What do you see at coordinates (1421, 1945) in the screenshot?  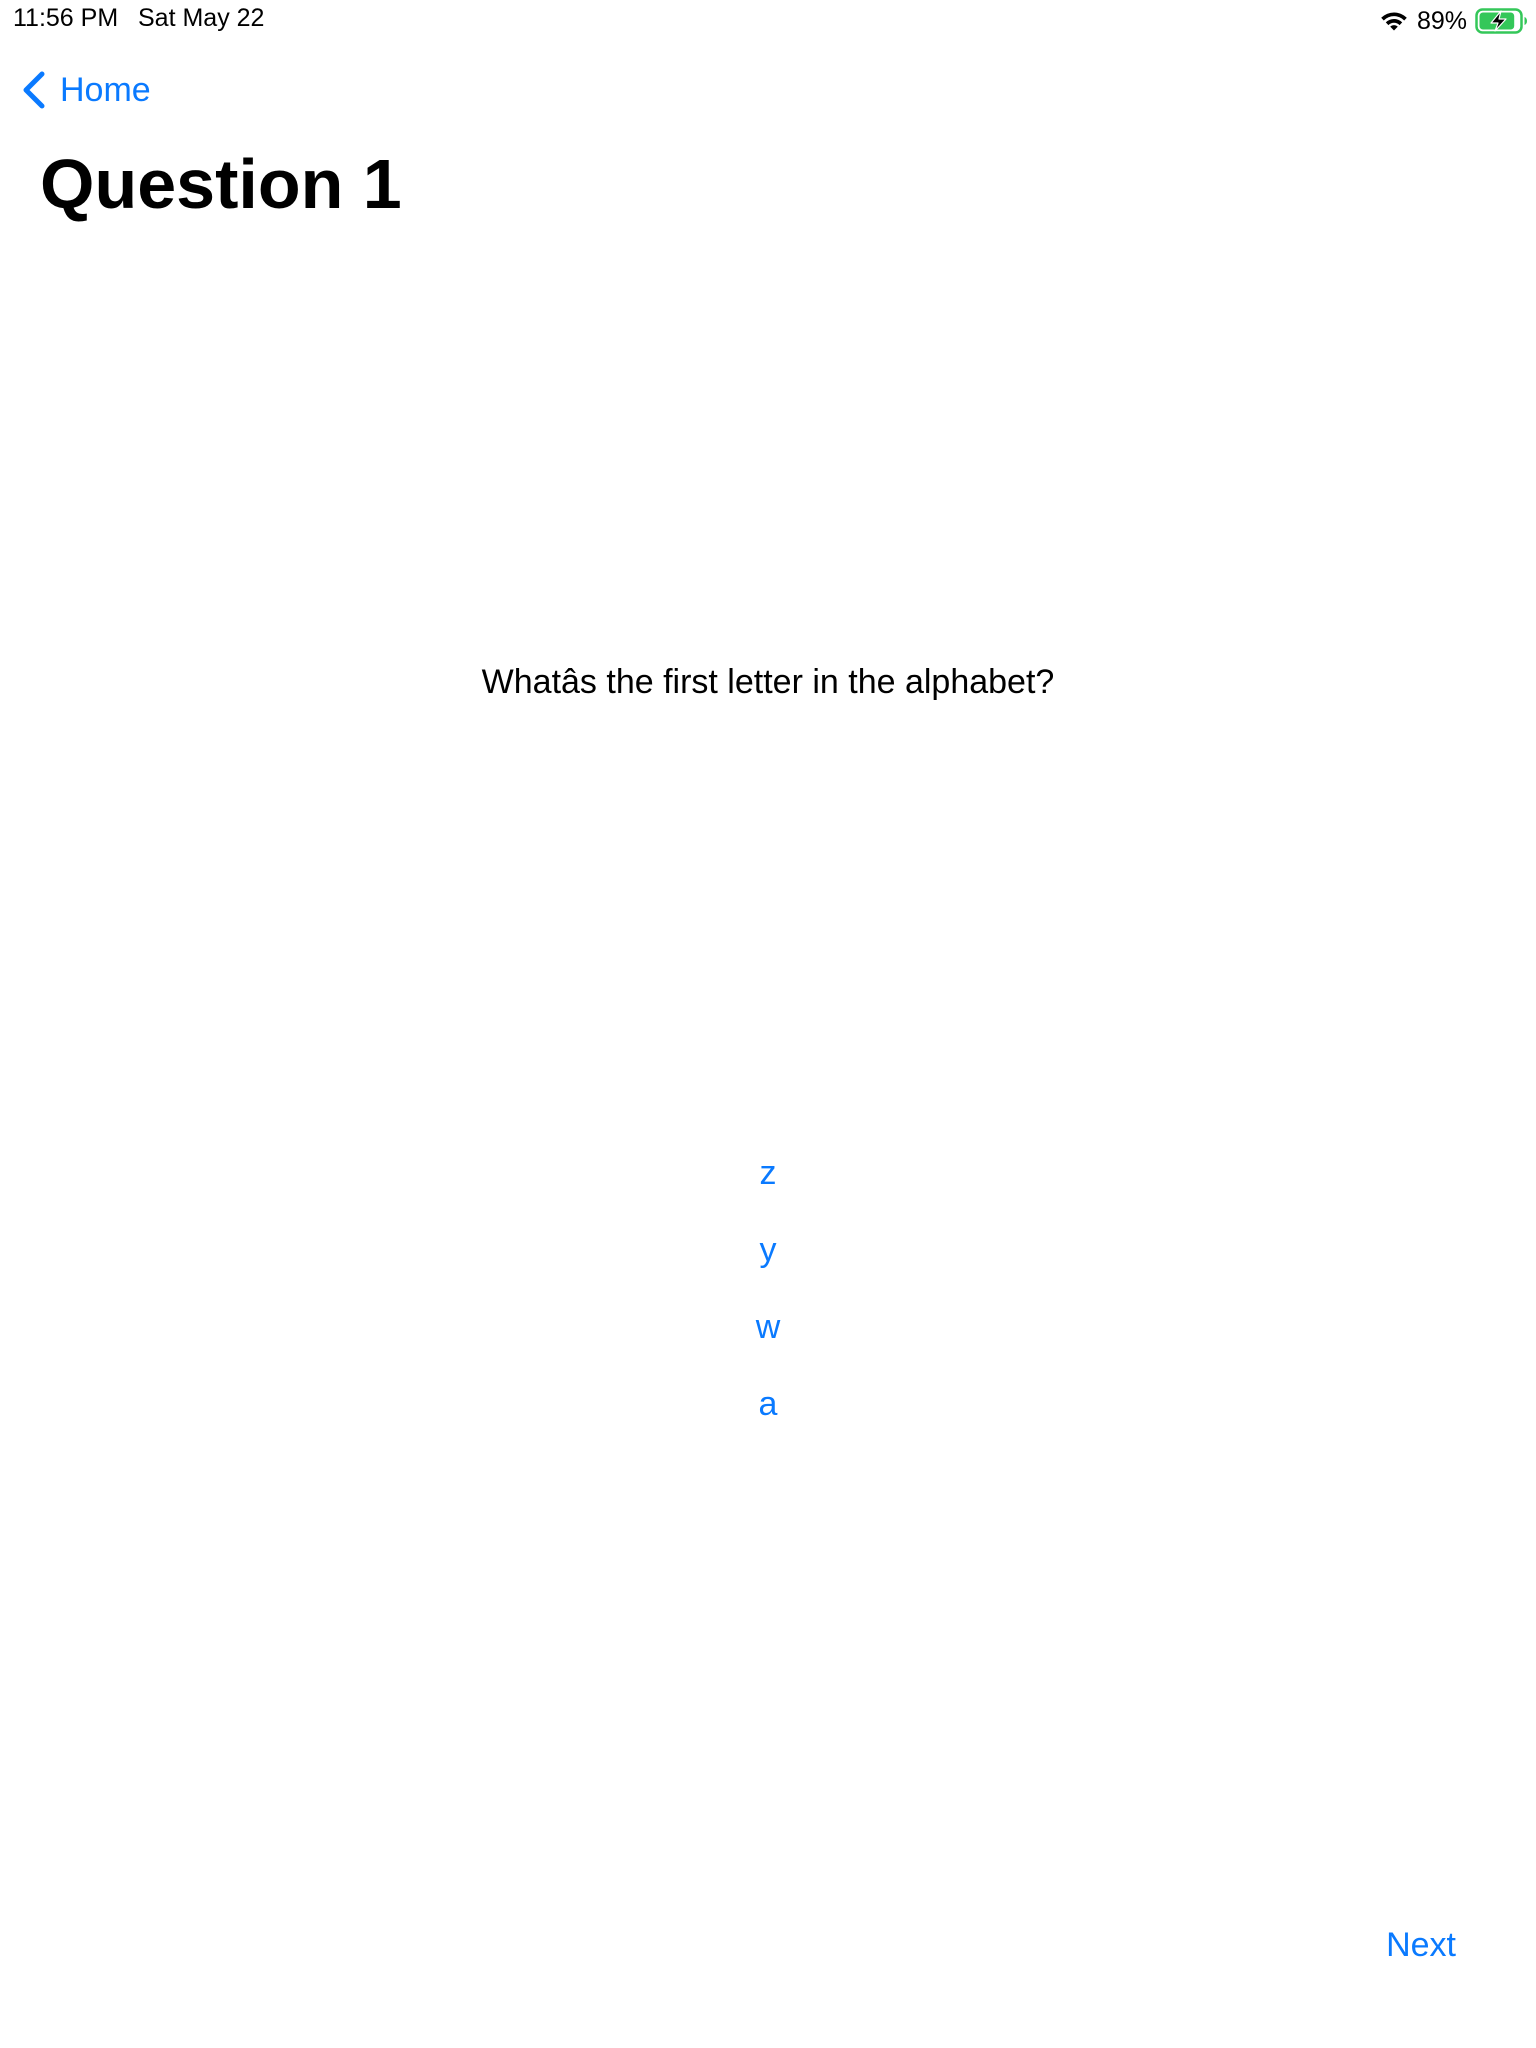 I see `next-button: Next` at bounding box center [1421, 1945].